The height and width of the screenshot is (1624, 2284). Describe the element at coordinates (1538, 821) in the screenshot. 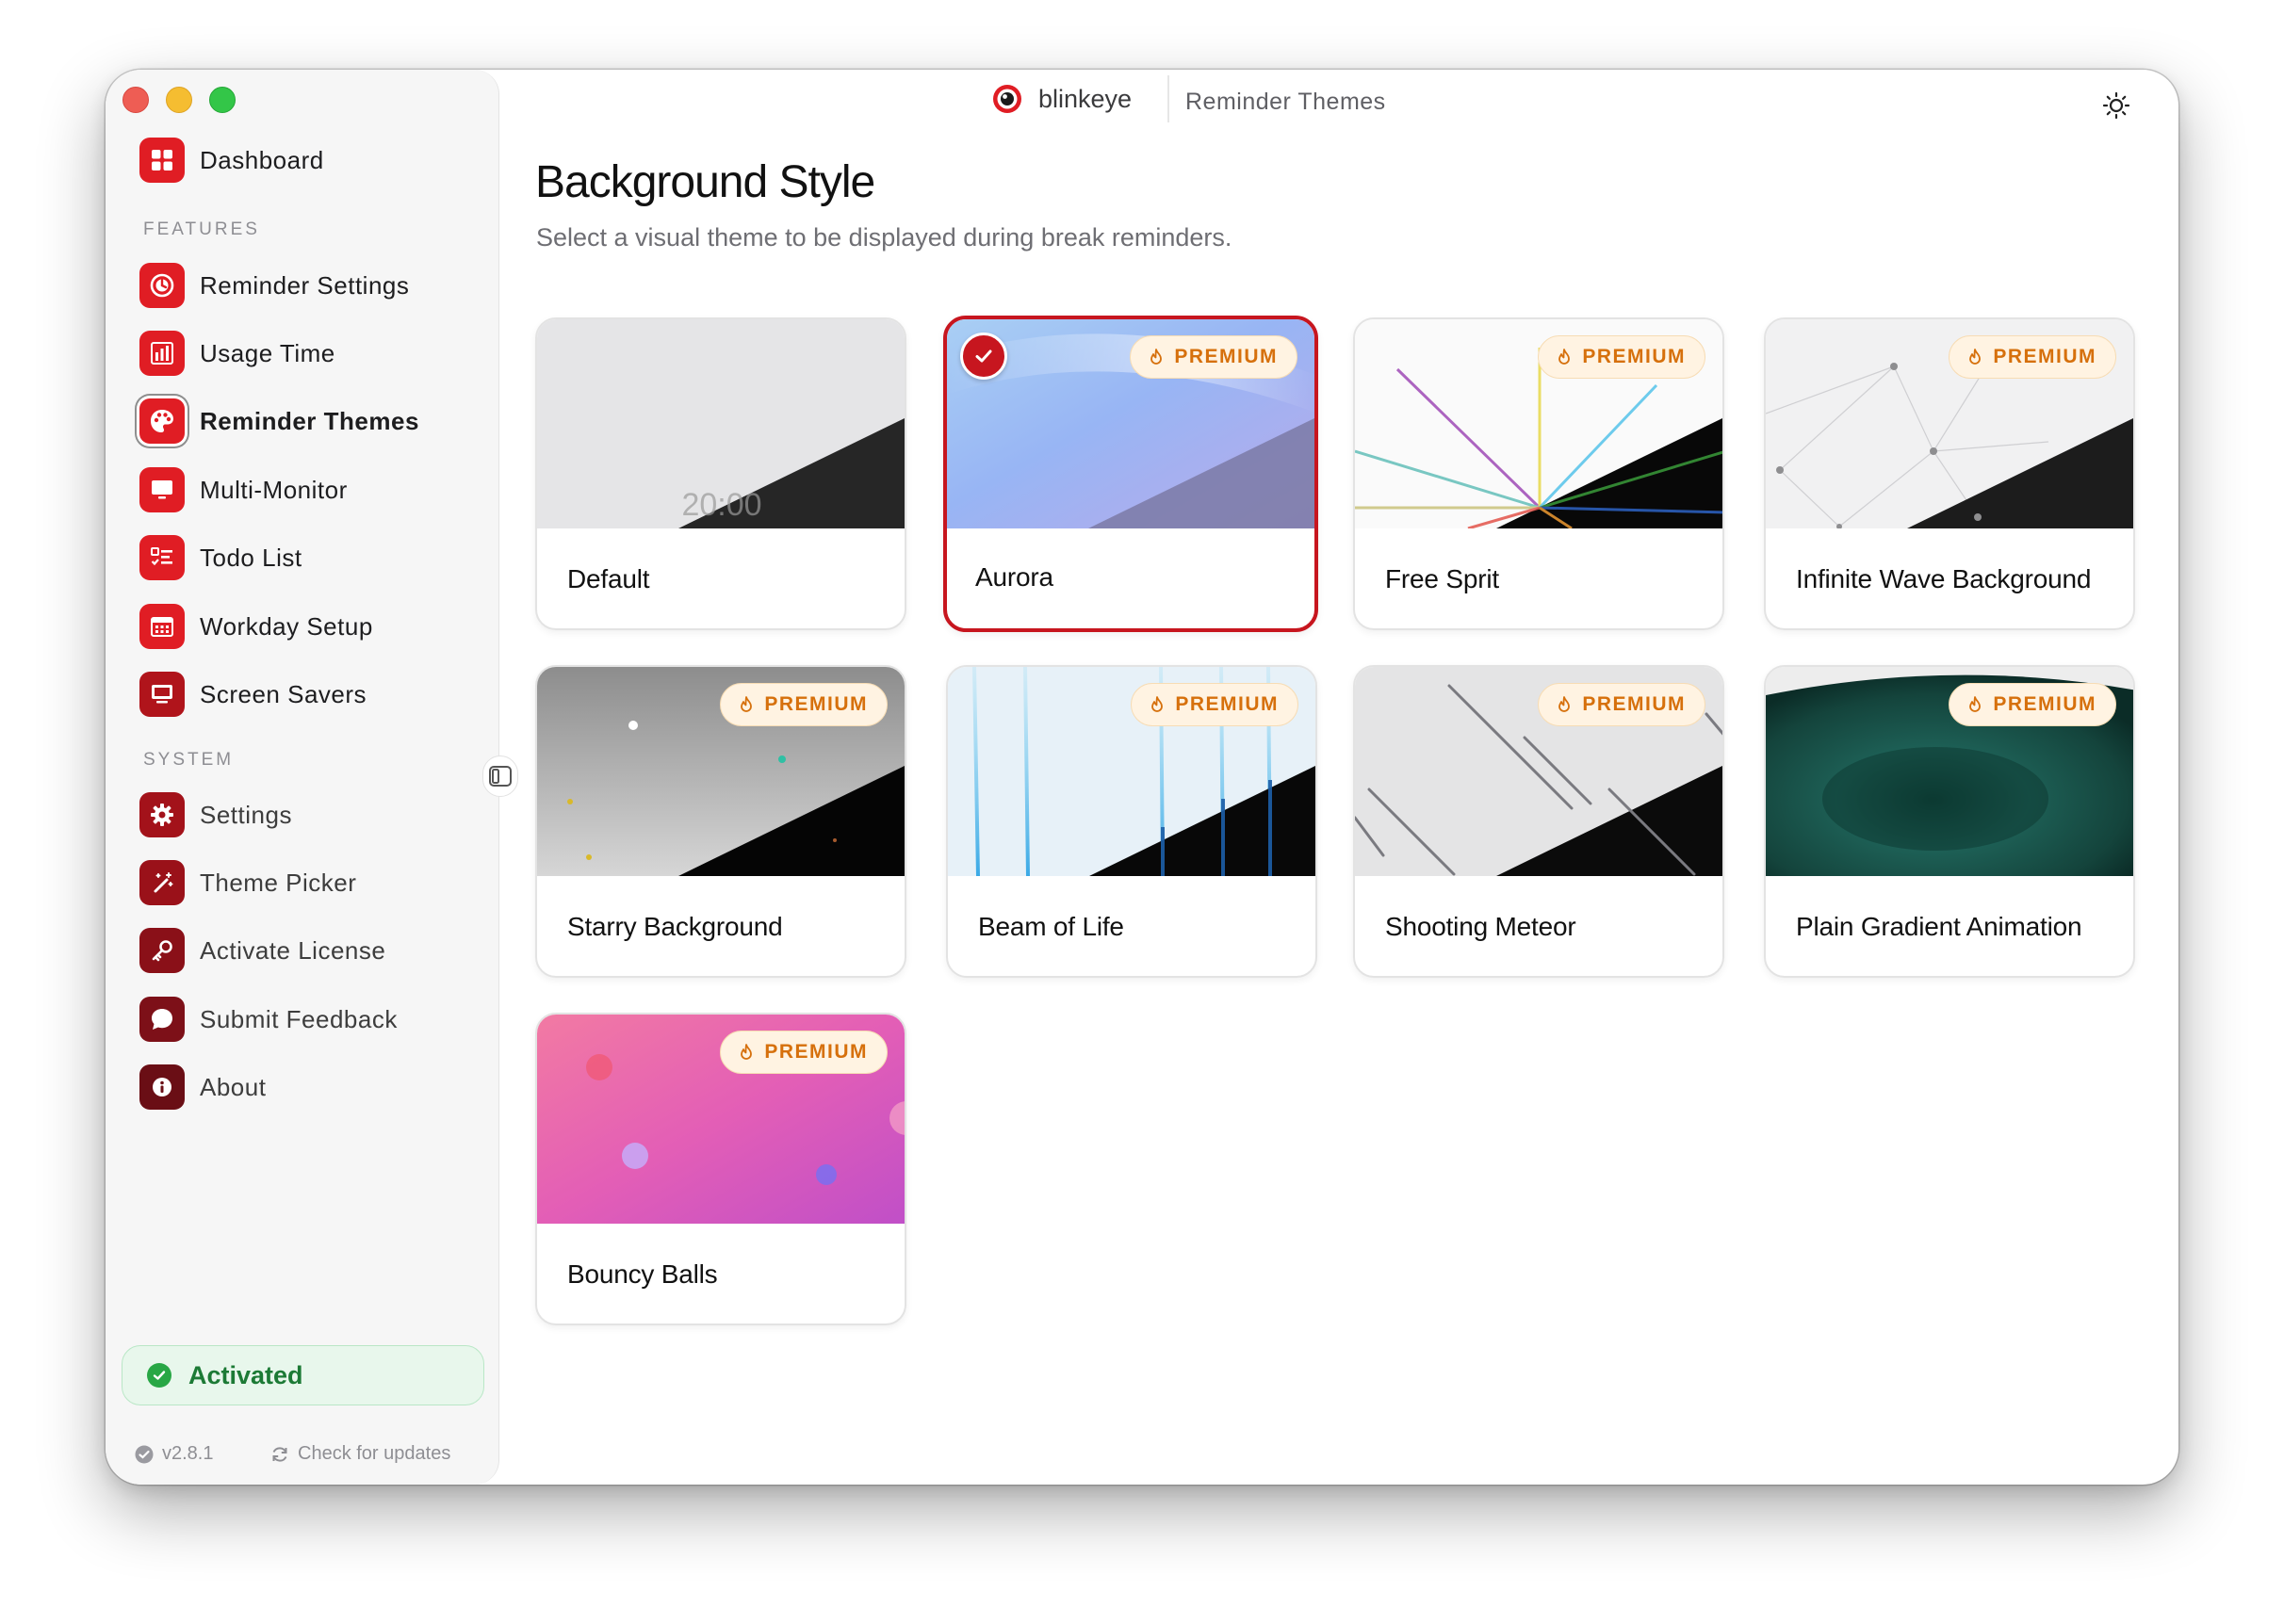

I see `theme-card-shooting-meteor: PREMIUM Shooting Meteor` at that location.